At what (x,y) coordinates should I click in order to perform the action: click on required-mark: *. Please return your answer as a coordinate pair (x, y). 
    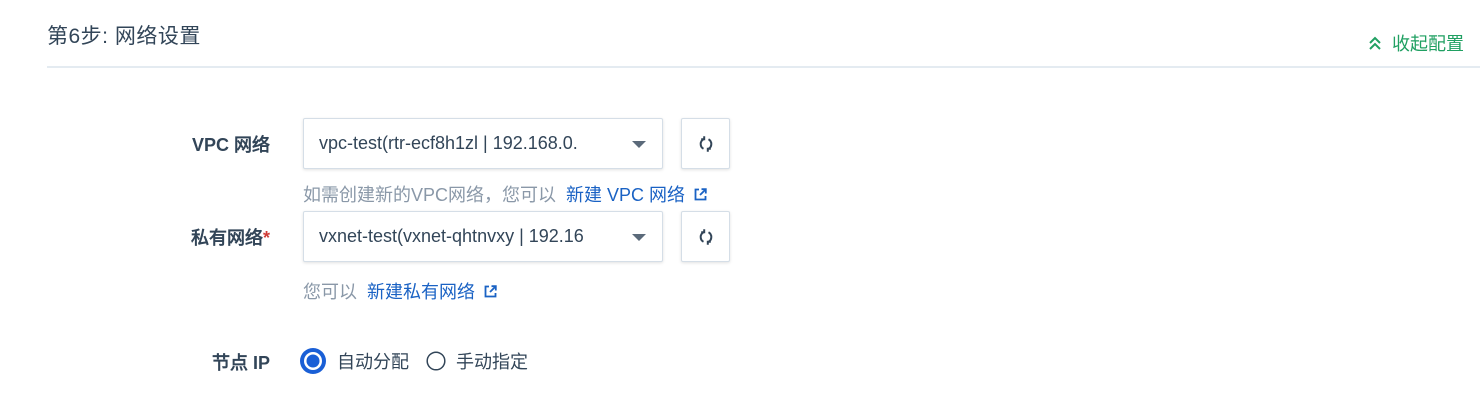
    Looking at the image, I should click on (266, 238).